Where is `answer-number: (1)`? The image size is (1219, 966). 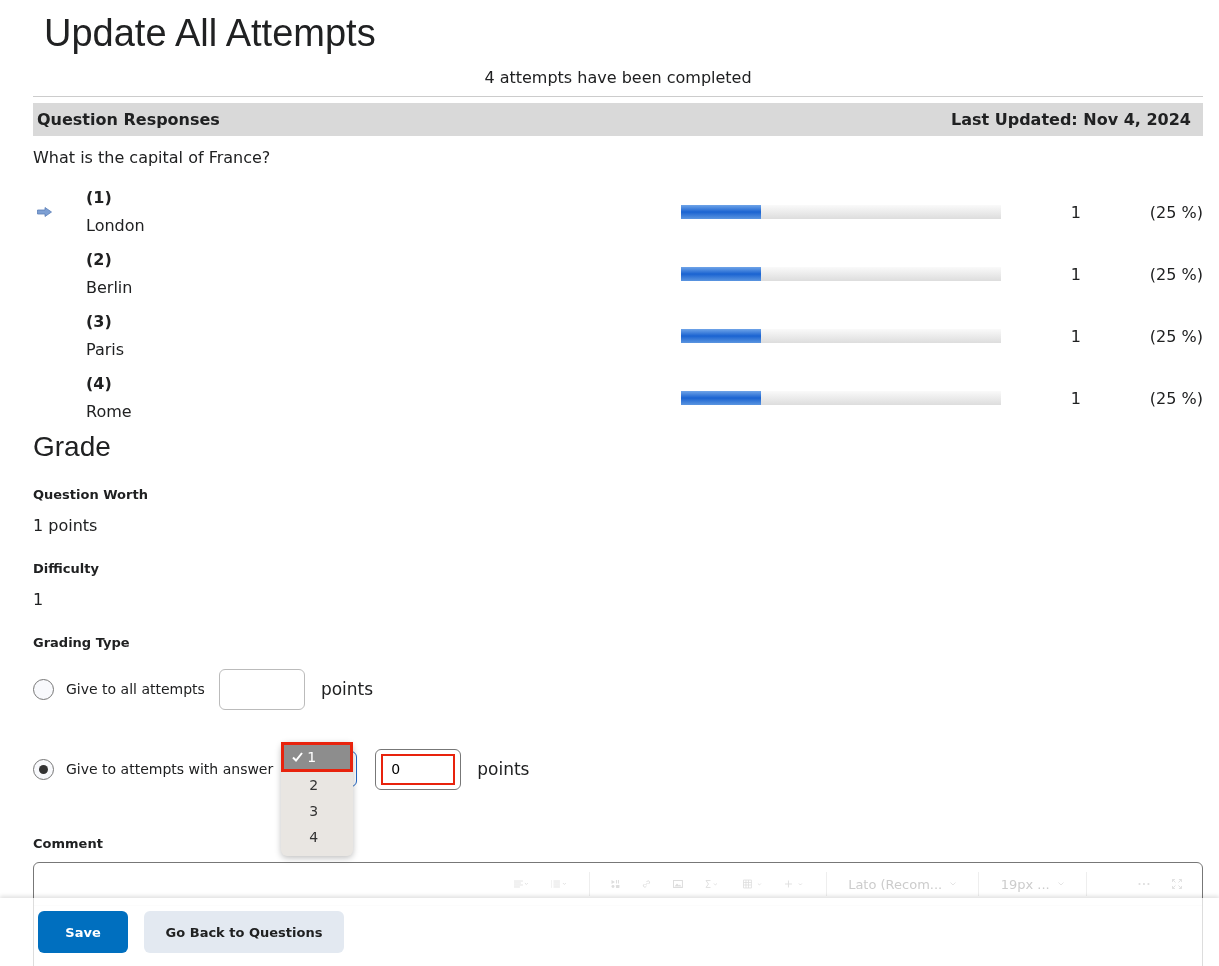
answer-number: (1) is located at coordinates (99, 198).